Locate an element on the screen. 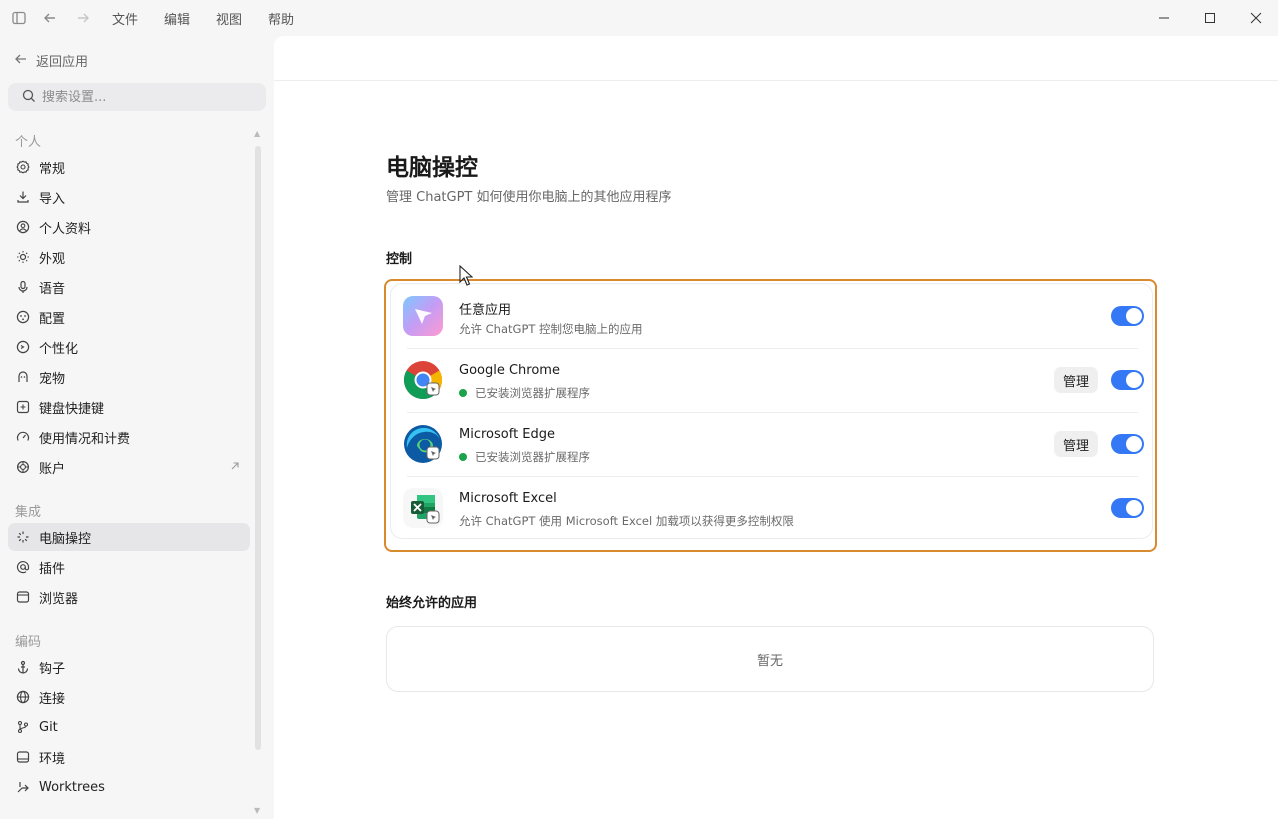 This screenshot has height=819, width=1278. page-subtitle: 管理 ChatGPT 如何使用你电脑上的其他应用程序 is located at coordinates (529, 197).